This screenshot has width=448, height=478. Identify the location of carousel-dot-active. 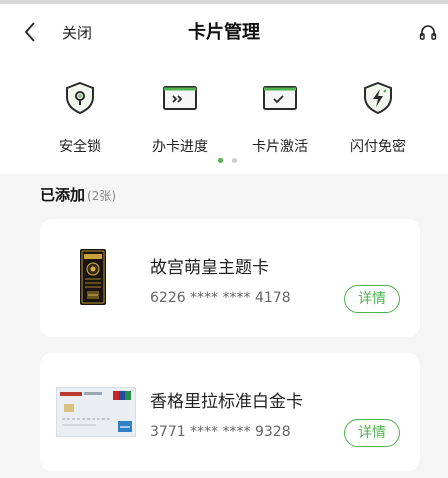
(220, 160).